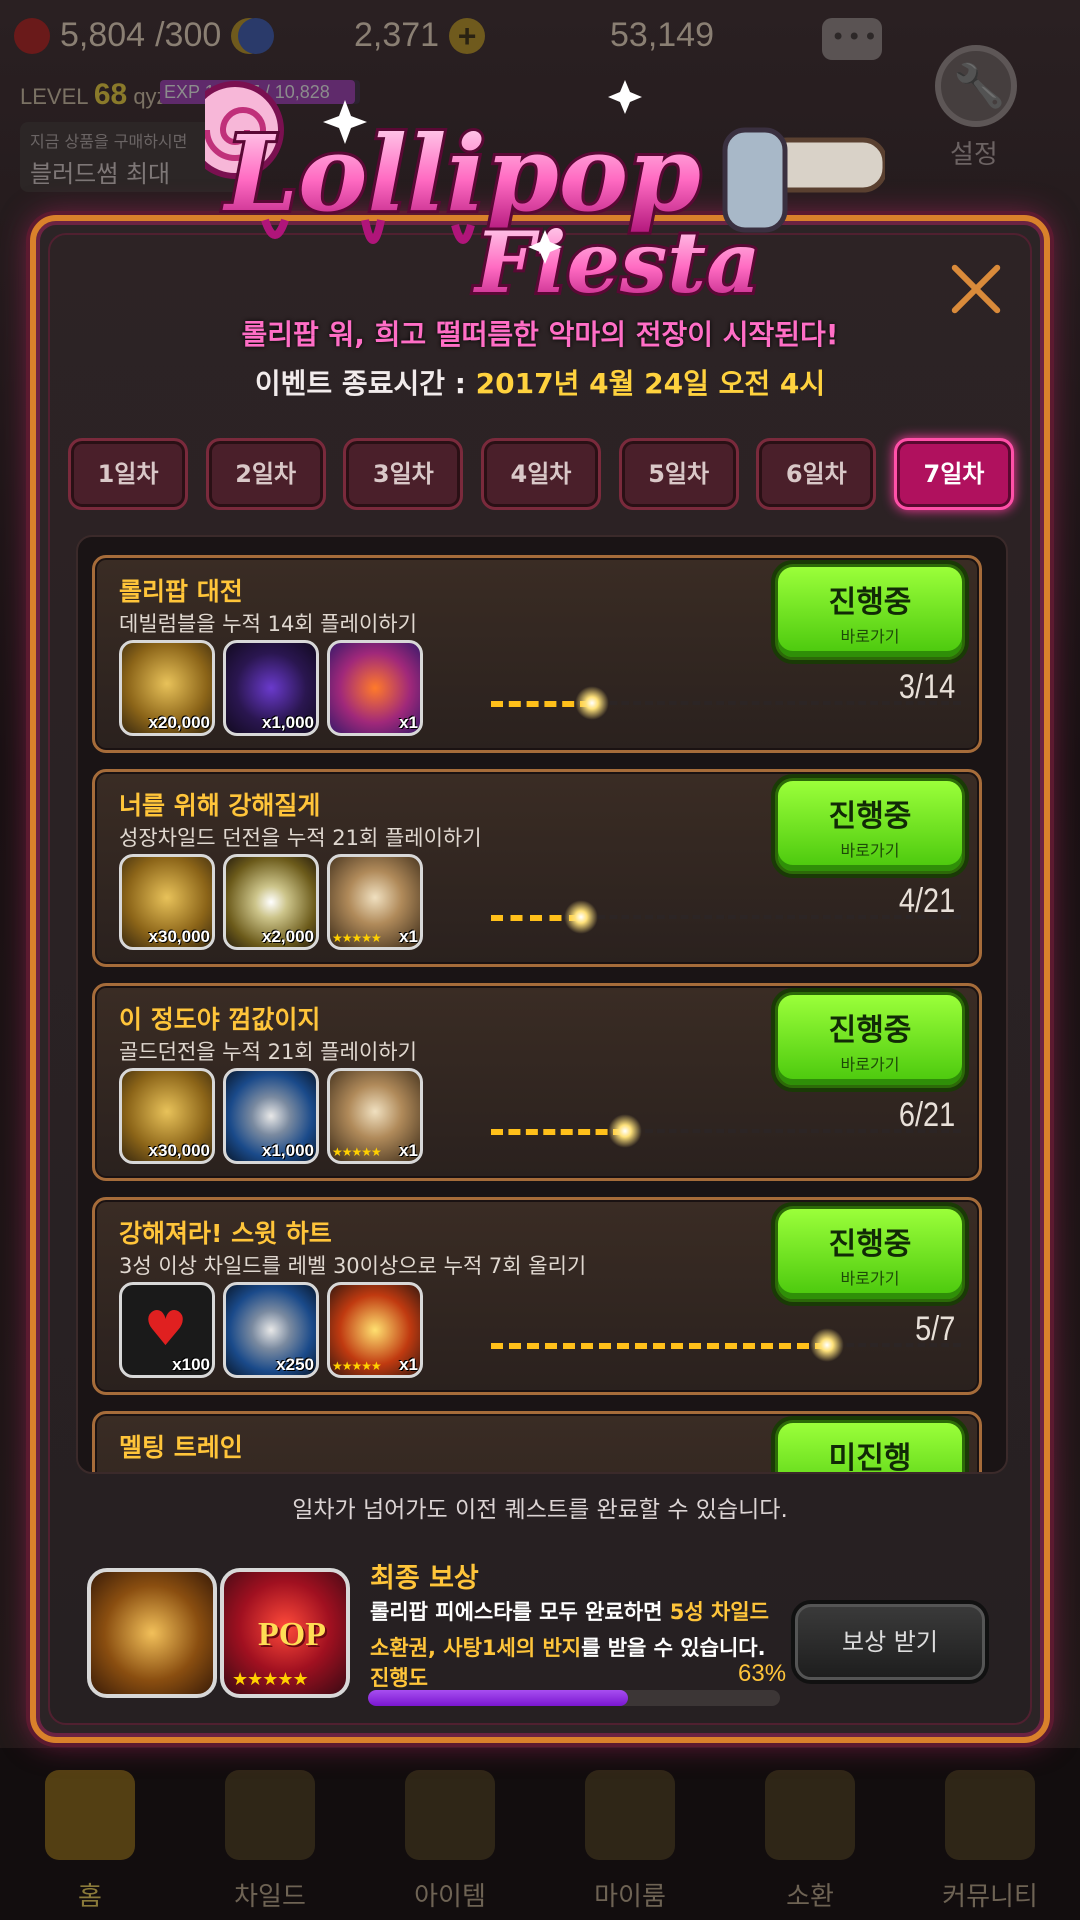  What do you see at coordinates (990, 1897) in the screenshot?
I see `nav-label: 커뮤니티` at bounding box center [990, 1897].